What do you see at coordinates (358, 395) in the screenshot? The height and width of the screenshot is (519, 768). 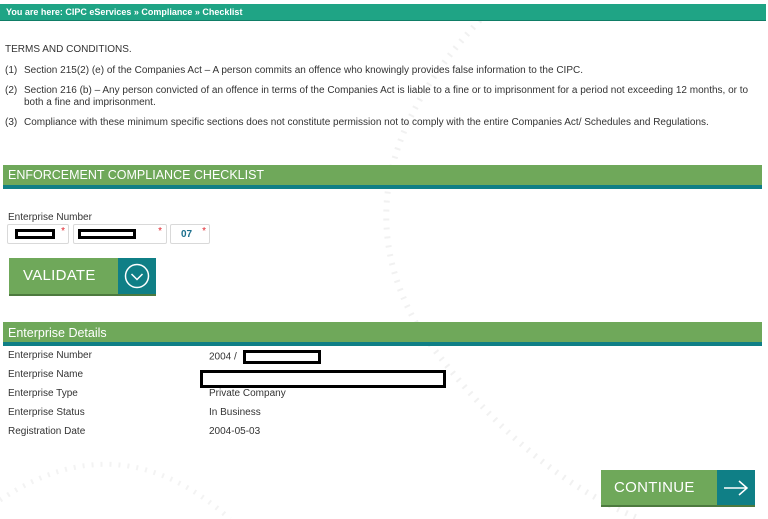 I see `detail-row-enterprise-type: Enterprise Type Private Company` at bounding box center [358, 395].